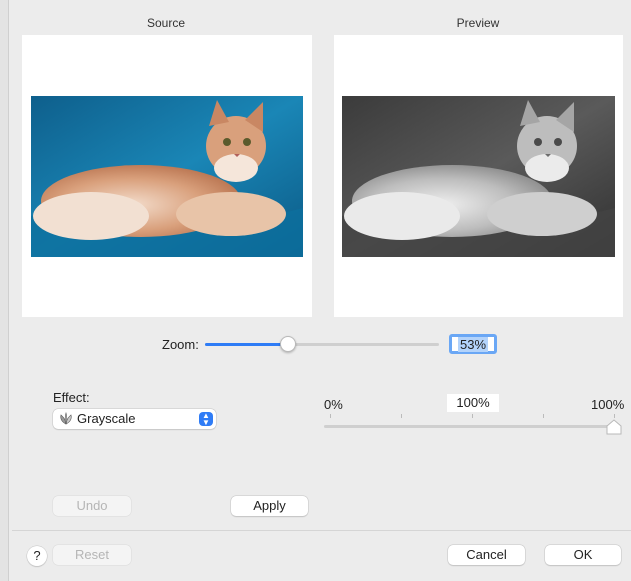  Describe the element at coordinates (66, 420) in the screenshot. I see `grayscale-effect-icon` at that location.